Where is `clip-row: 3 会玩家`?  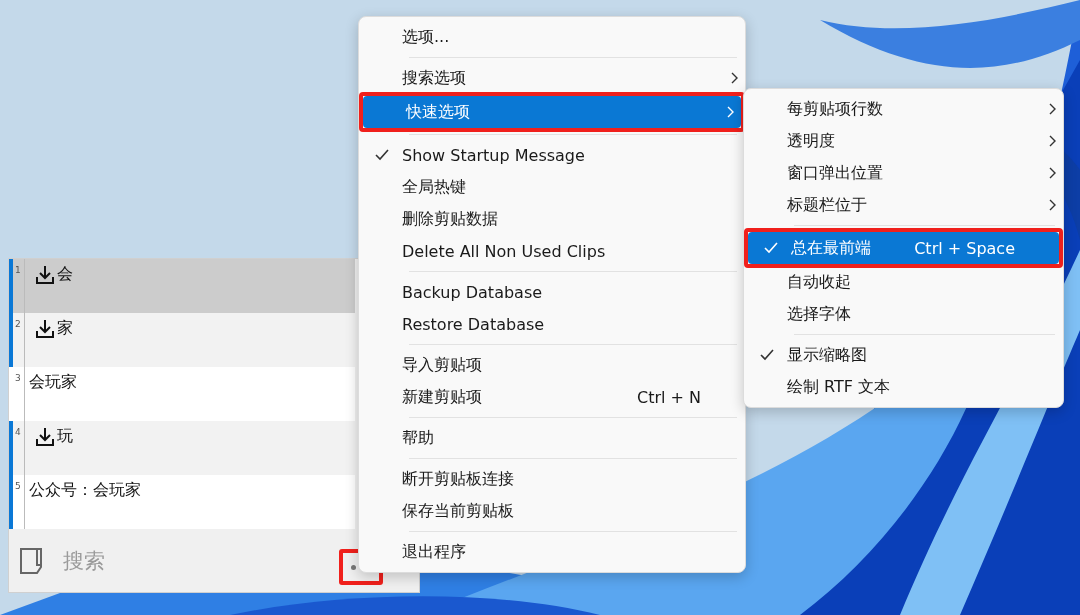
clip-row: 3 会玩家 is located at coordinates (182, 394).